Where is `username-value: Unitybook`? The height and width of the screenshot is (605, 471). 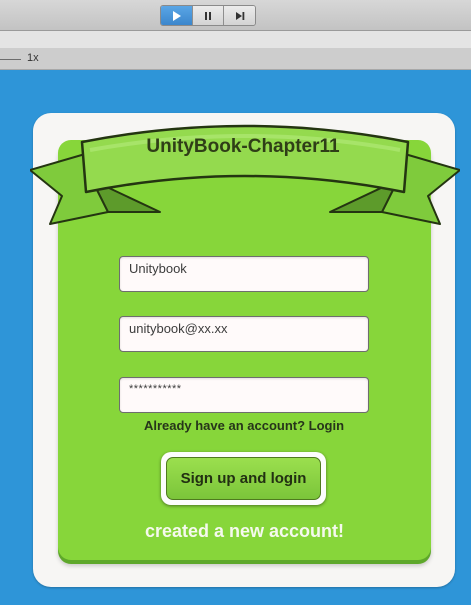 username-value: Unitybook is located at coordinates (158, 268).